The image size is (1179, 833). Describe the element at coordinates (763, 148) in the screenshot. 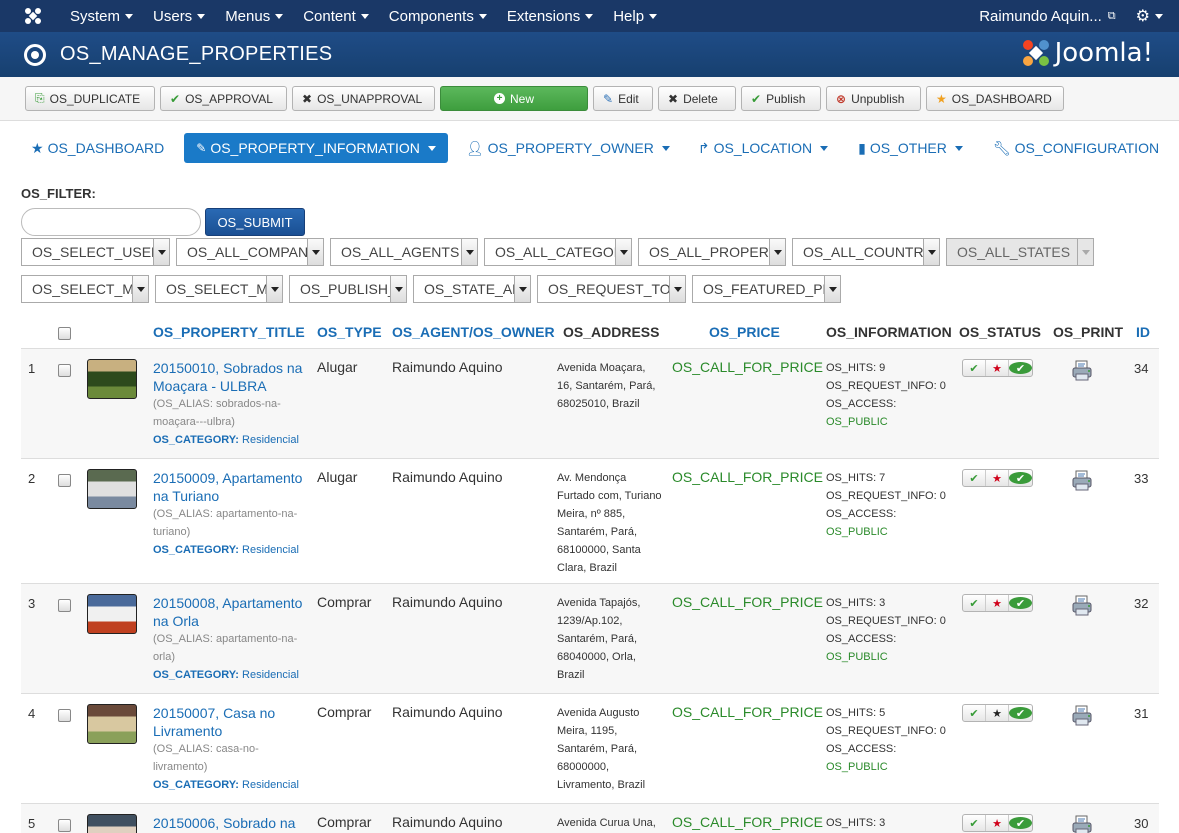

I see `tab-location: ↱ OS_LOCATION` at that location.